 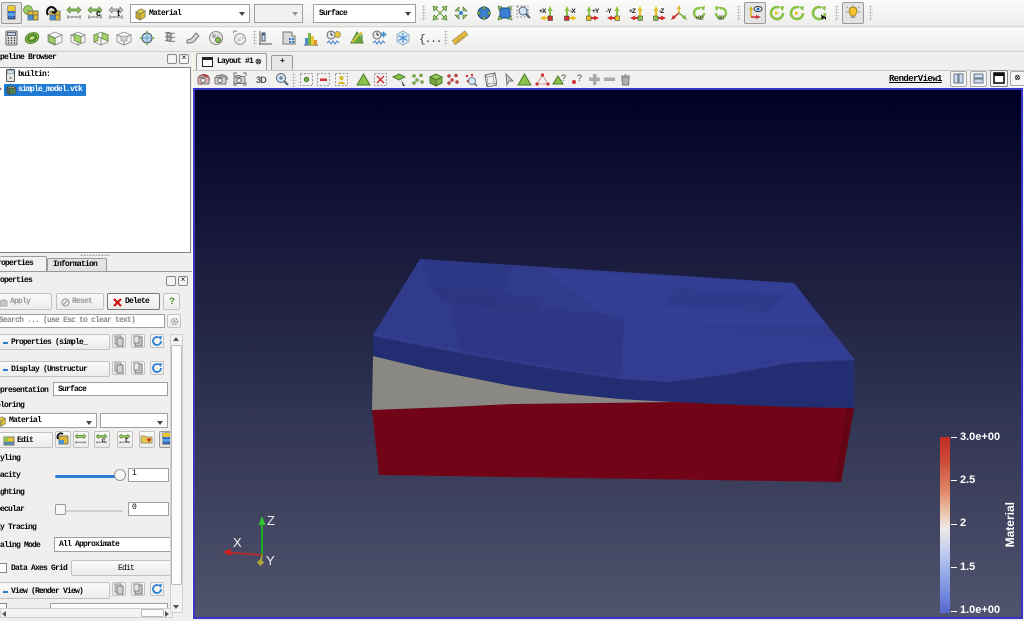 What do you see at coordinates (596, 11) in the screenshot?
I see `svg-text: +Y` at bounding box center [596, 11].